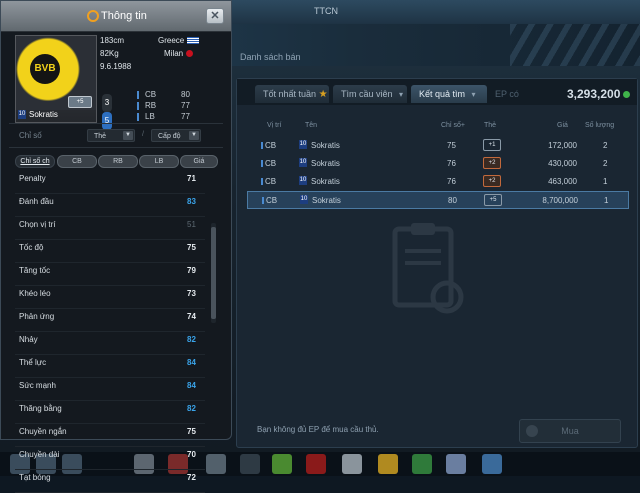 This screenshot has width=640, height=493. I want to click on scrollbar-thumb, so click(213, 273).